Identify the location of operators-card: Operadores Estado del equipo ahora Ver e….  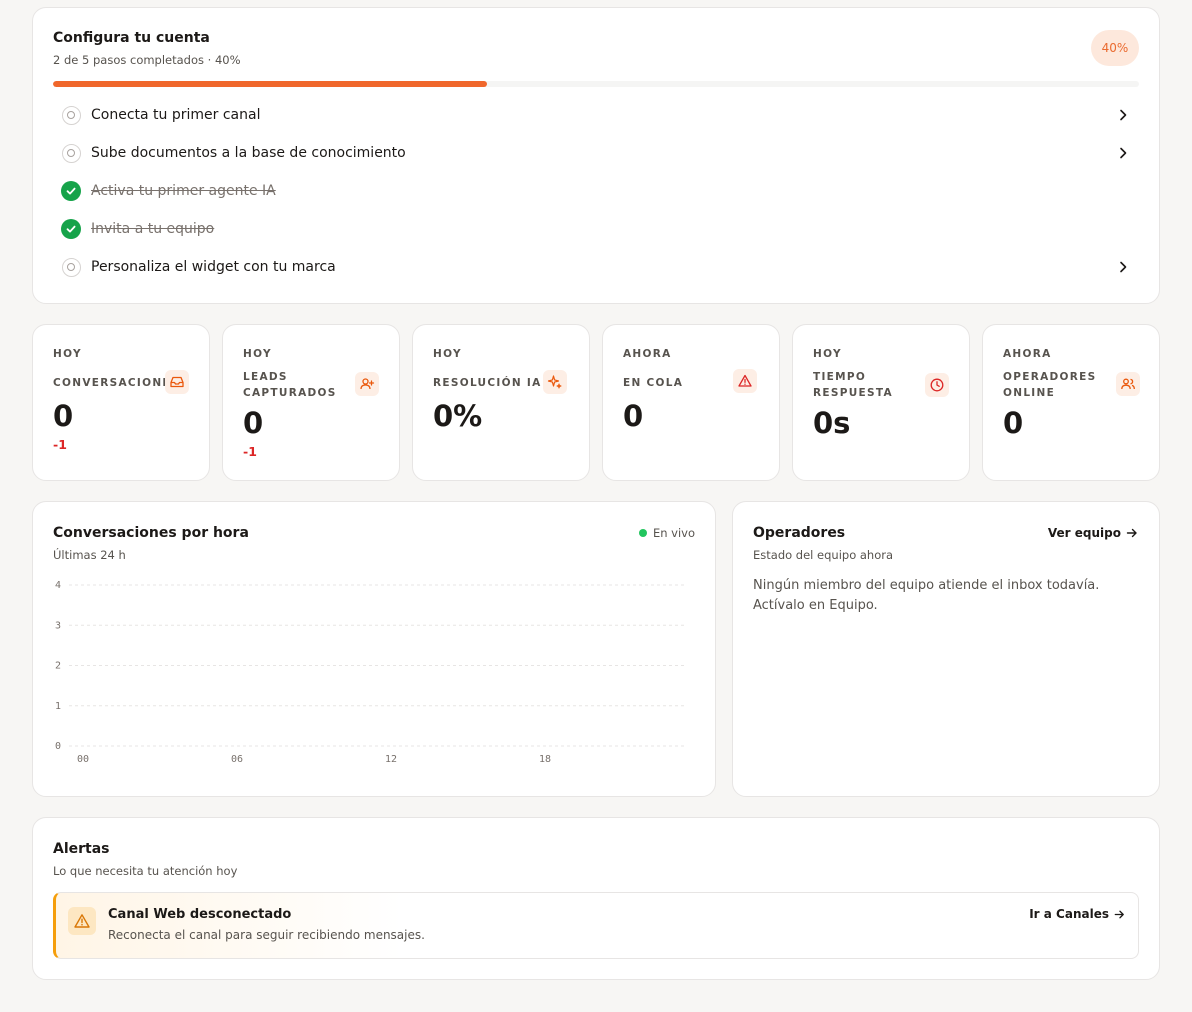
(946, 649).